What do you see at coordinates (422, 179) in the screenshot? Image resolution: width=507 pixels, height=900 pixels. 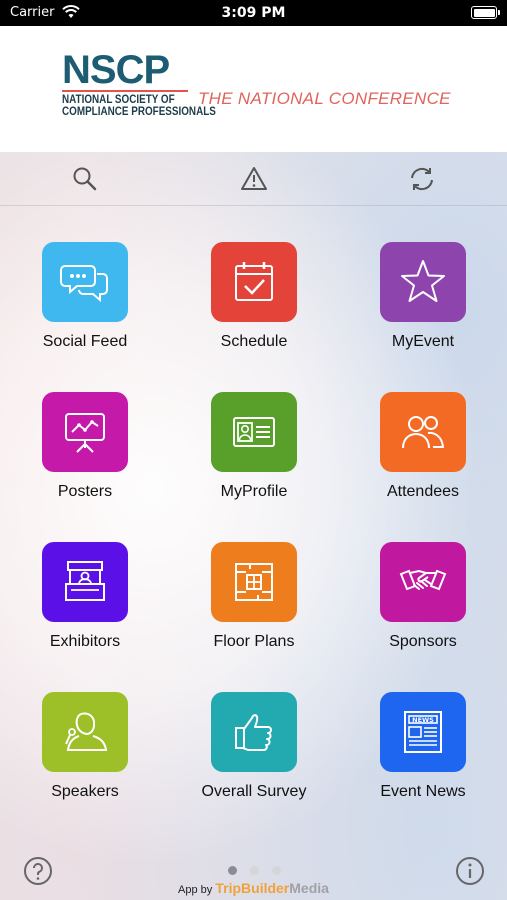 I see `refresh-icon` at bounding box center [422, 179].